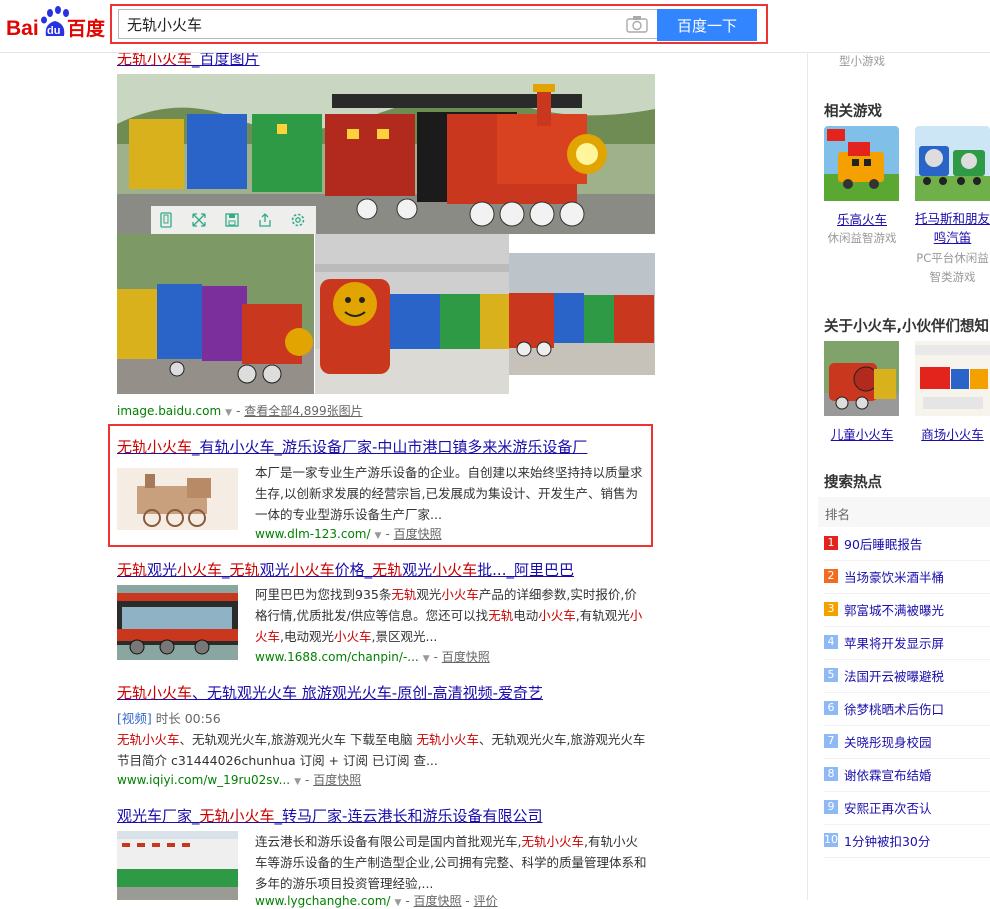 The image size is (990, 909). I want to click on image-toolbar, so click(233, 220).